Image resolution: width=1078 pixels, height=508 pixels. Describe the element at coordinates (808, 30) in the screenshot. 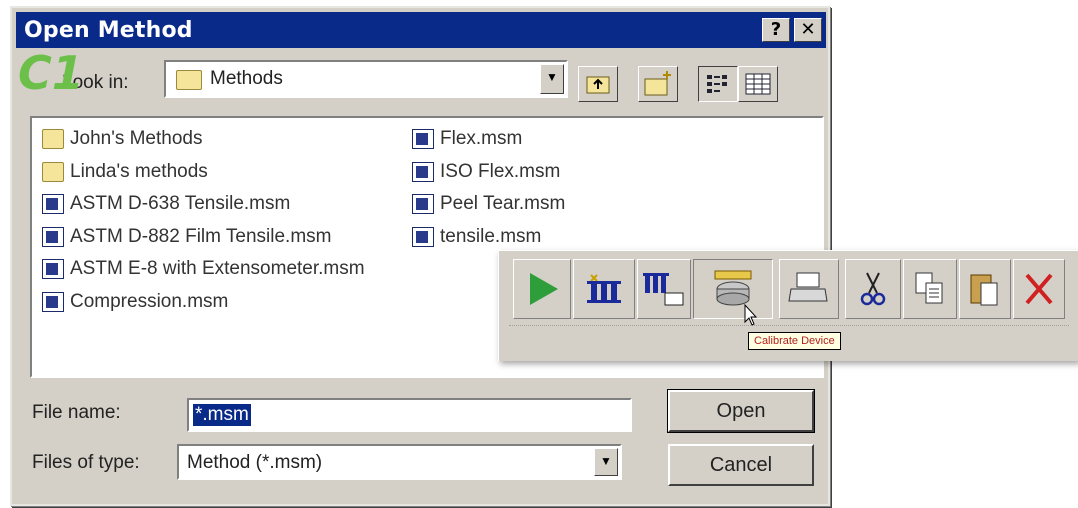

I see `close-button: ✕` at that location.